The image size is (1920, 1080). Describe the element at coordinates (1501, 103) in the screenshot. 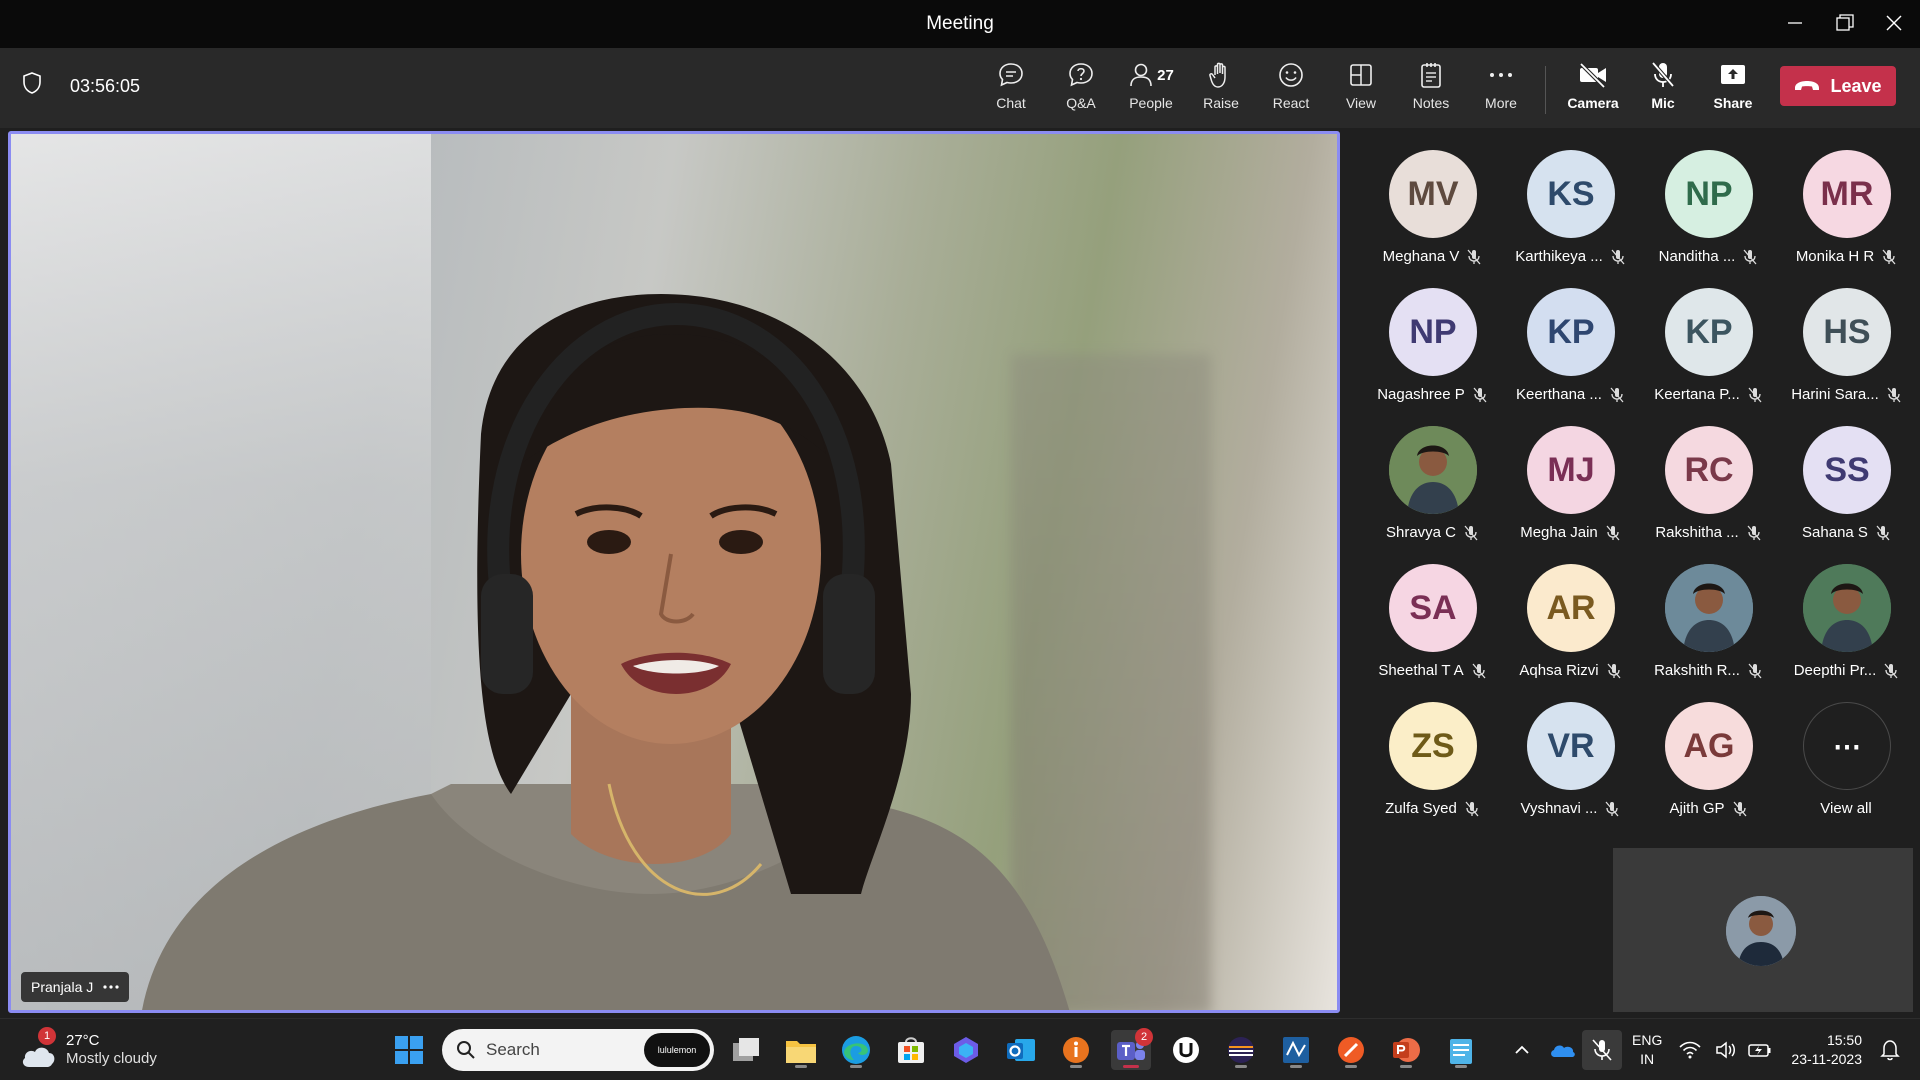

I see `more-label: More` at that location.